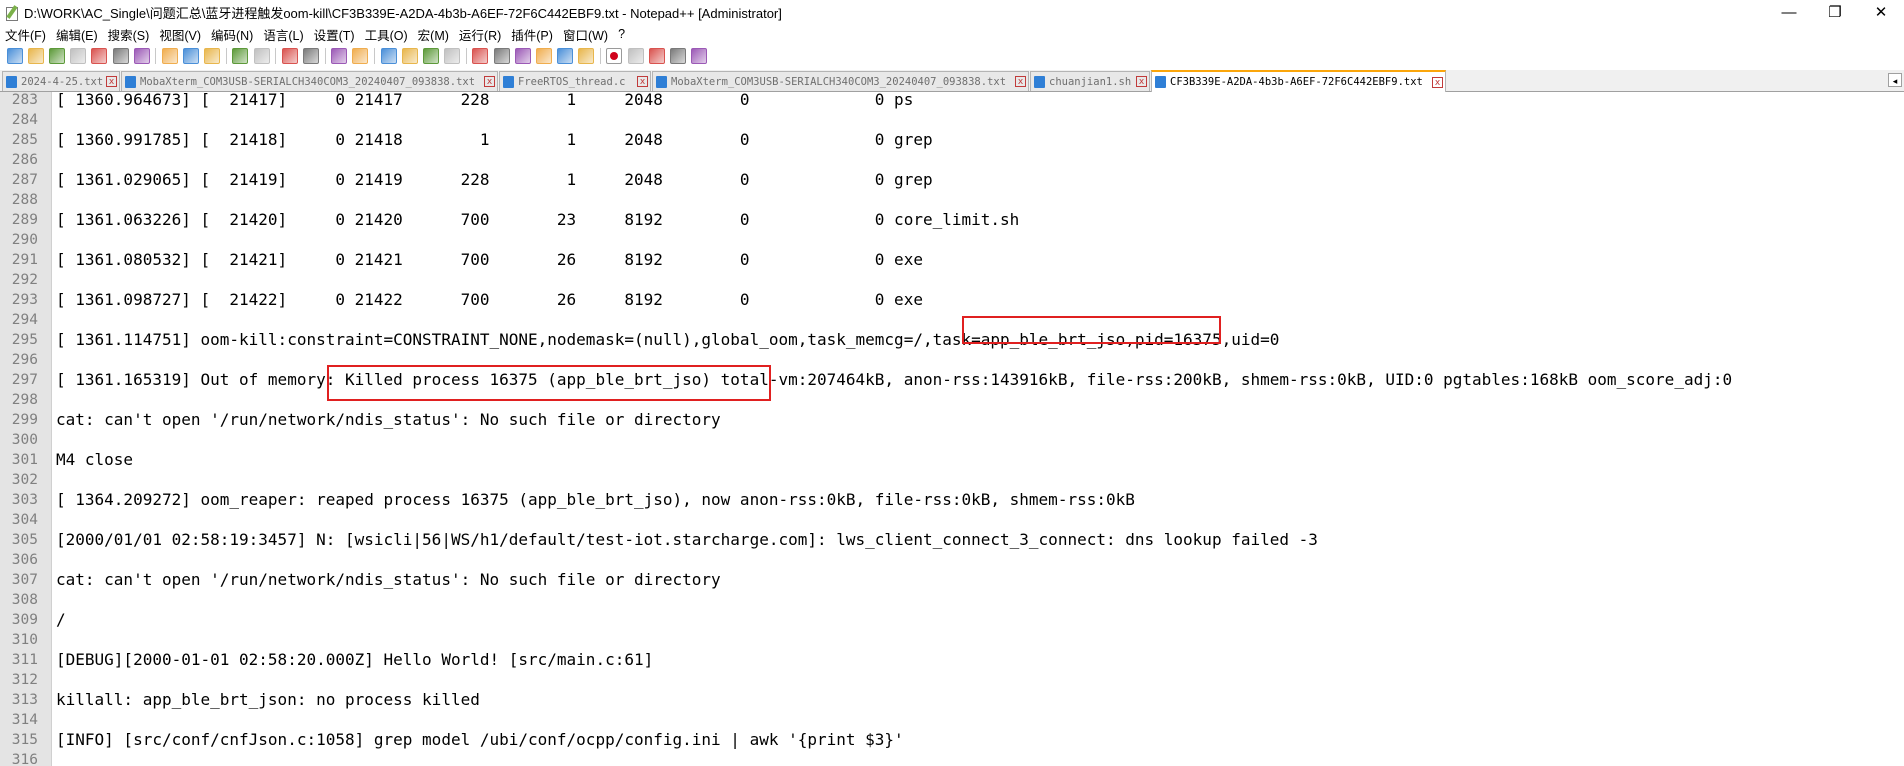  I want to click on line-number: 309, so click(24, 620).